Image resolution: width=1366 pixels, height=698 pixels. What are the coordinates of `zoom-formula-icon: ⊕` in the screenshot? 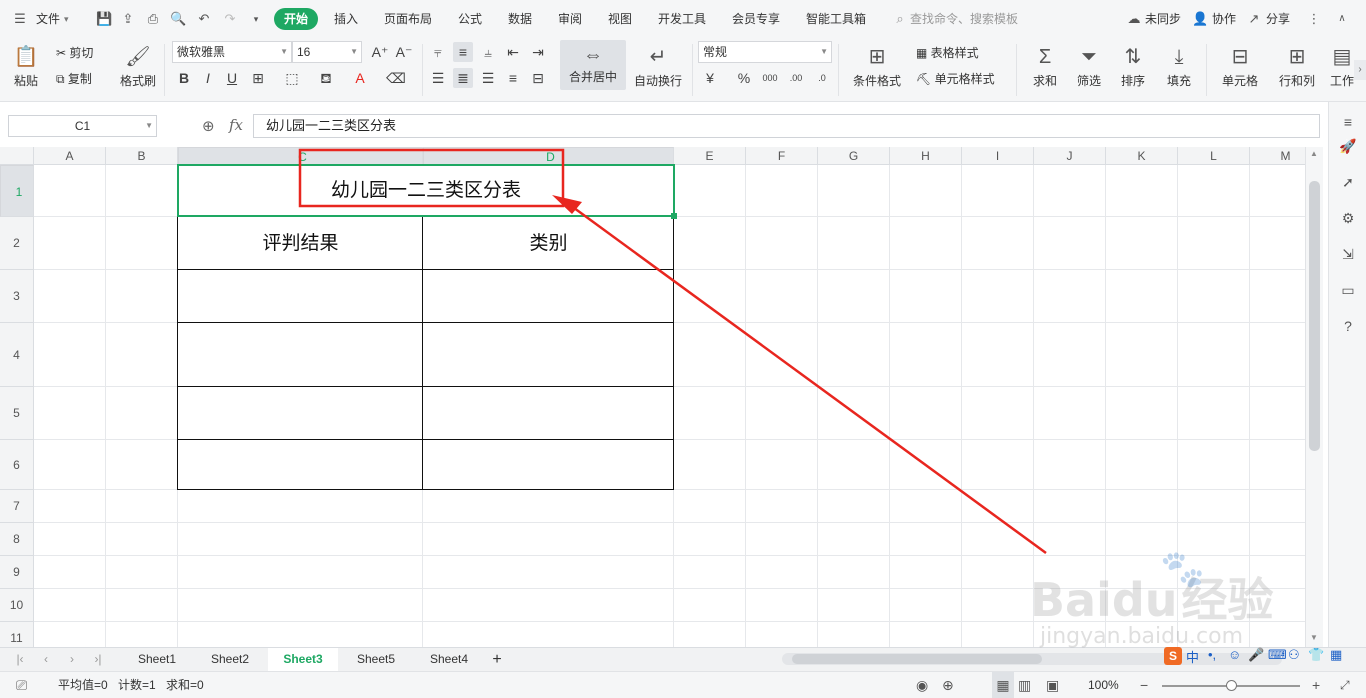 It's located at (208, 126).